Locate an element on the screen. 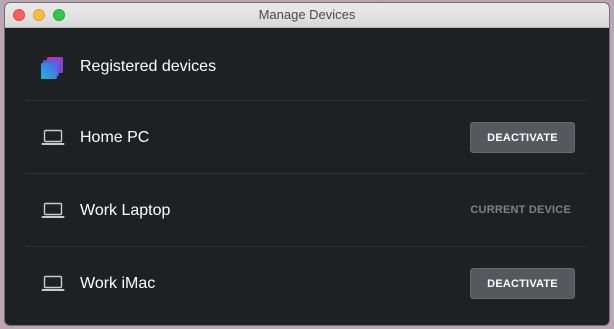 The height and width of the screenshot is (329, 614). device-name: Work iMac is located at coordinates (118, 283).